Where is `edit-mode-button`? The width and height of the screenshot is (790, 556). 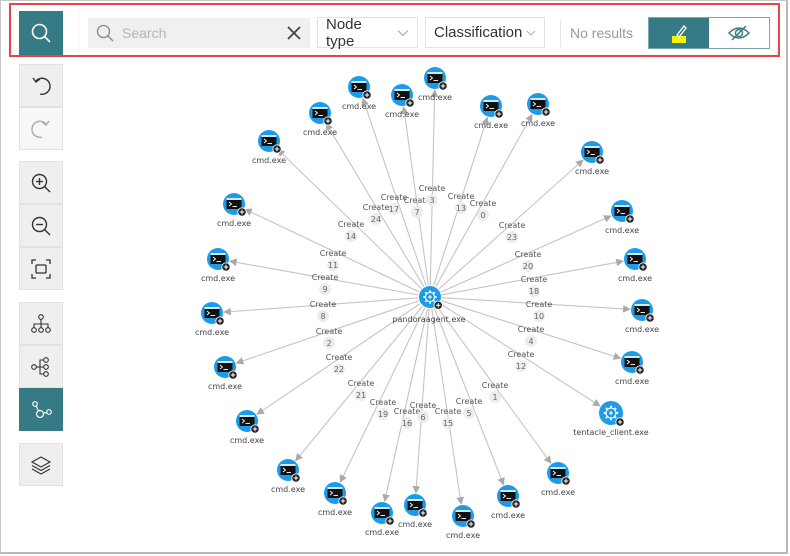 edit-mode-button is located at coordinates (679, 33).